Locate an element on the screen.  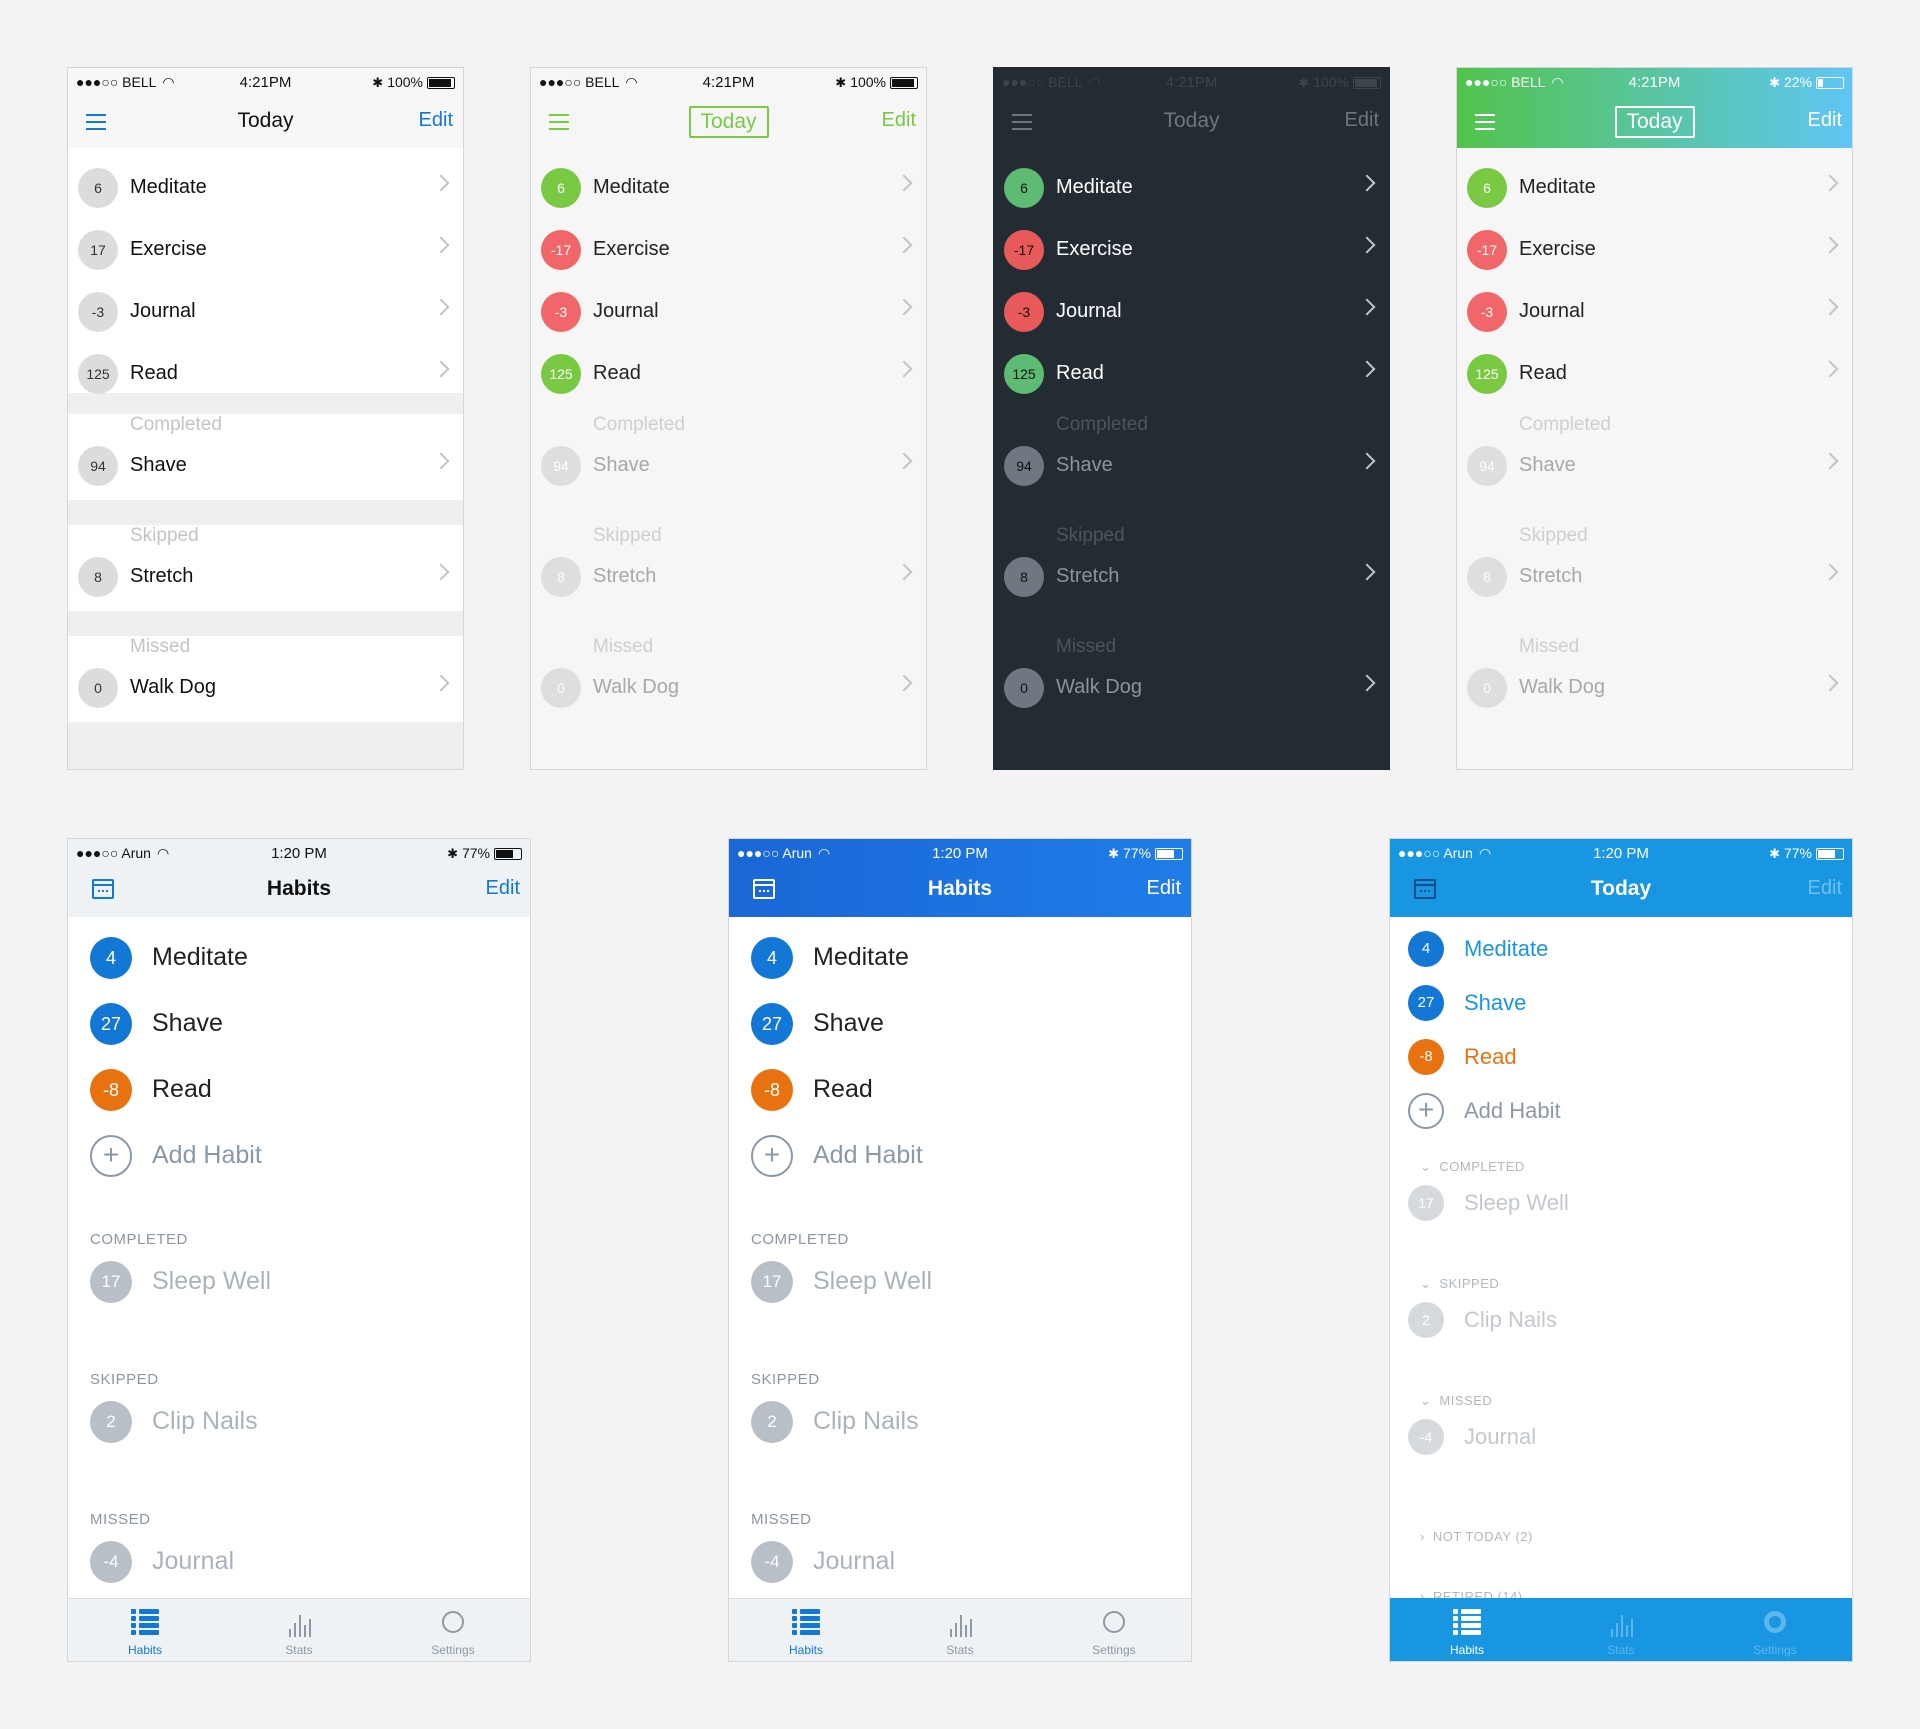
header: ●●●○○ BELL ◠ 4:21PM ✱ 100% Today Edit is located at coordinates (265, 108).